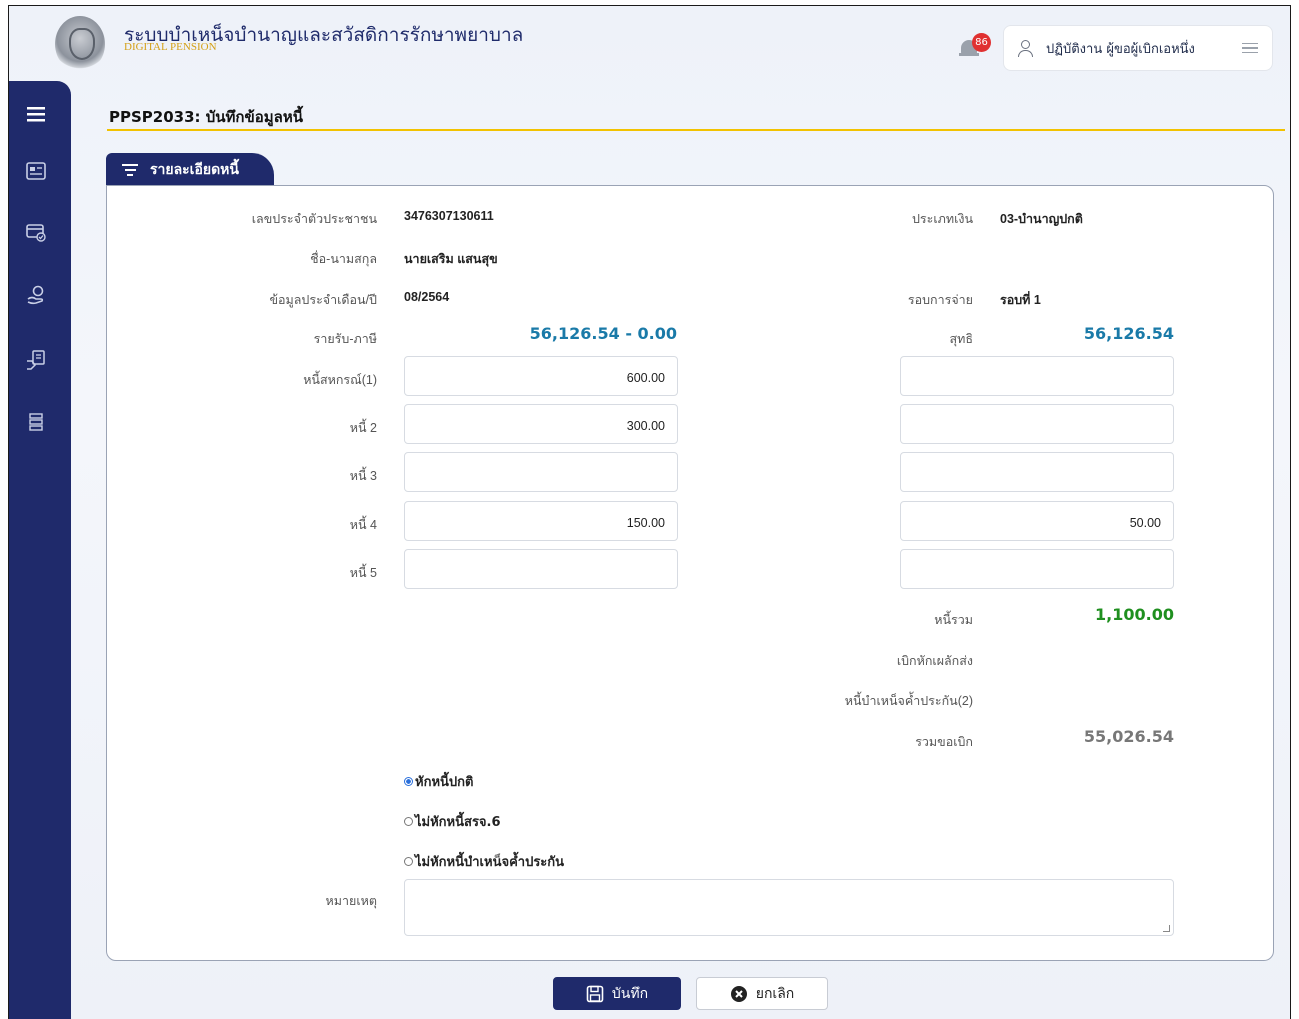 The height and width of the screenshot is (1019, 1299). Describe the element at coordinates (37, 232) in the screenshot. I see `card-check-icon` at that location.